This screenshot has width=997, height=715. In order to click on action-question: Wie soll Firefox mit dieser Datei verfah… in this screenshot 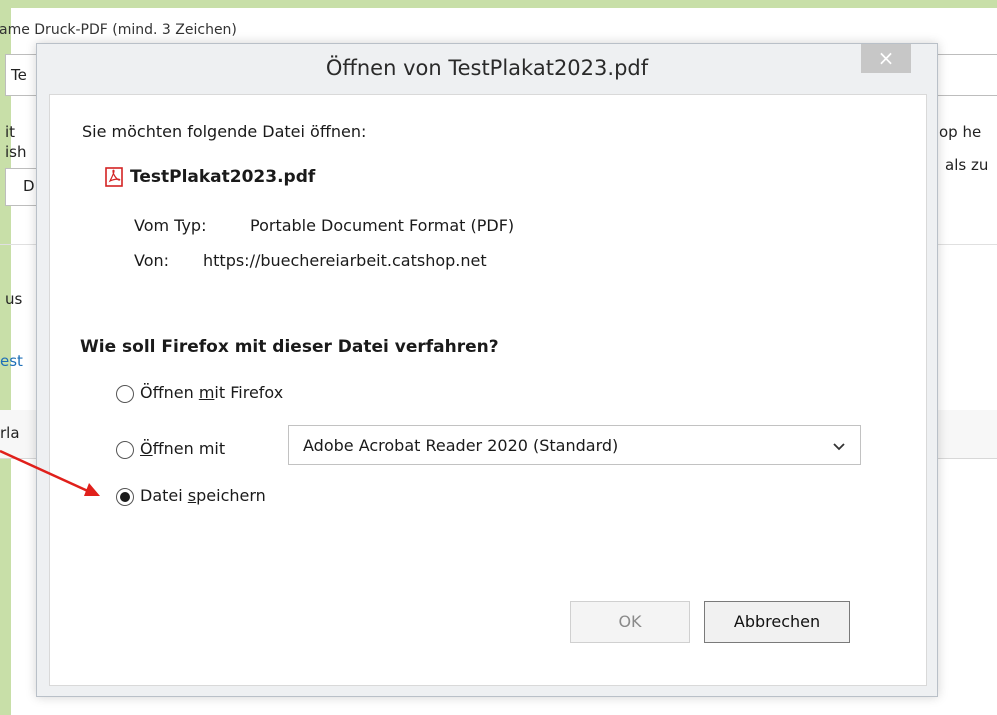, I will do `click(289, 347)`.